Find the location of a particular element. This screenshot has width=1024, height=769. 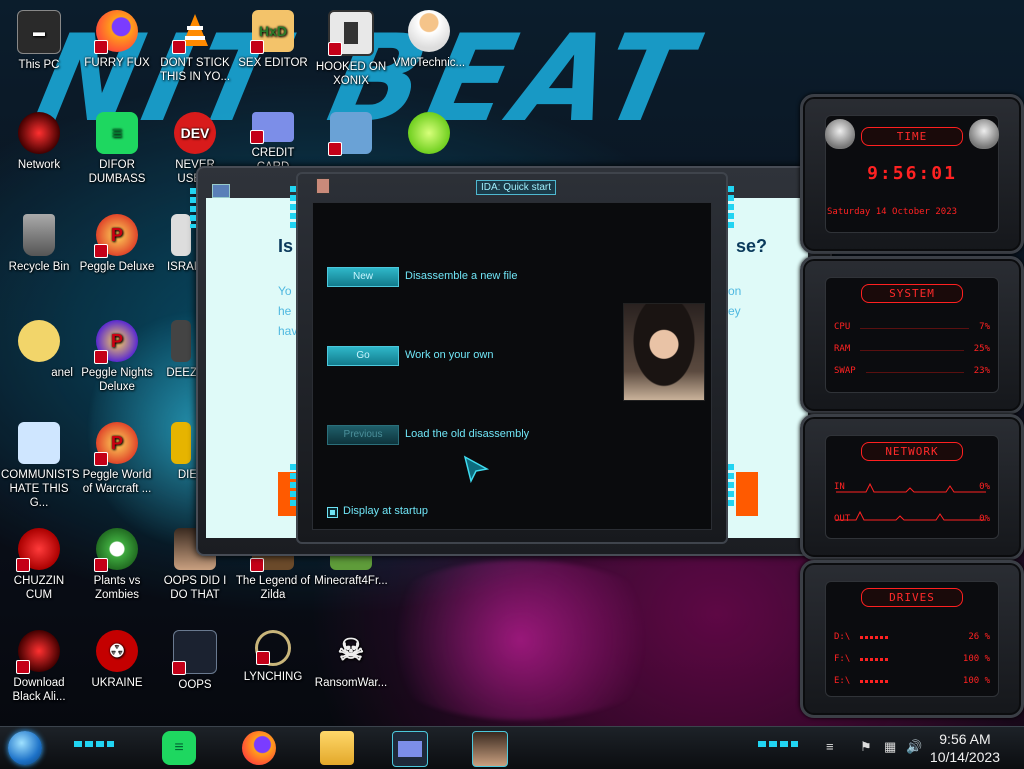

system-gadget-screen: SYSTEM CPU 7% RAM 25% SWAP 23% is located at coordinates (912, 335).